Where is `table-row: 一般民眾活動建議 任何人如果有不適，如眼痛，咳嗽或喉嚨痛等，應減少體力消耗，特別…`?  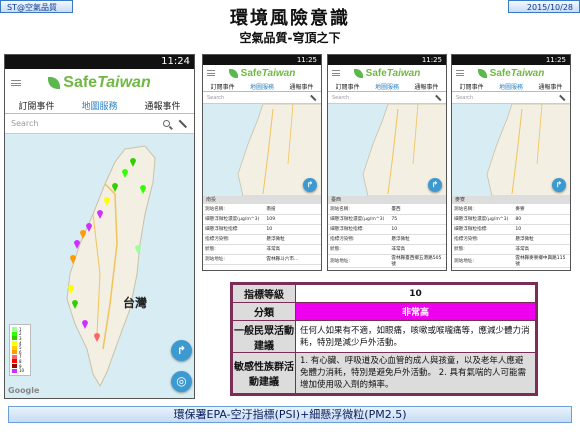 table-row: 一般民眾活動建議 任何人如果有不適，如眼痛，咳嗽或喉嚨痛等，應減少體力消耗，特別… is located at coordinates (384, 336).